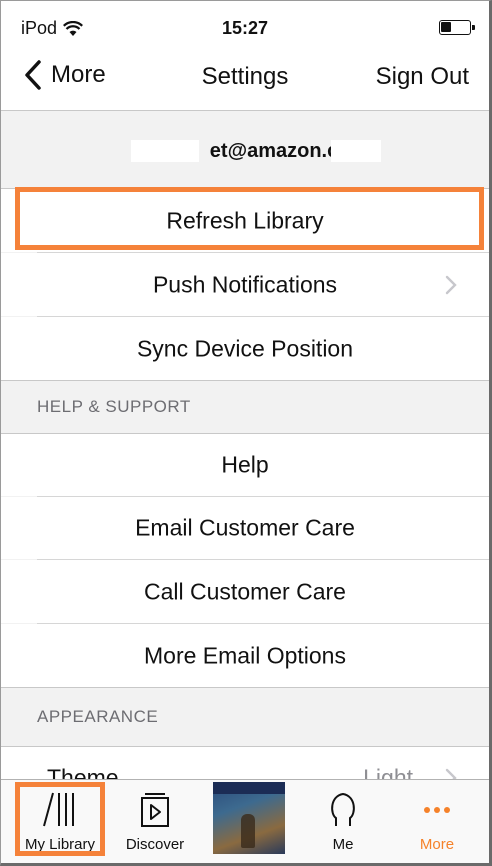 The height and width of the screenshot is (866, 492). Describe the element at coordinates (98, 716) in the screenshot. I see `section-header-appearance: APPEARANCE` at that location.